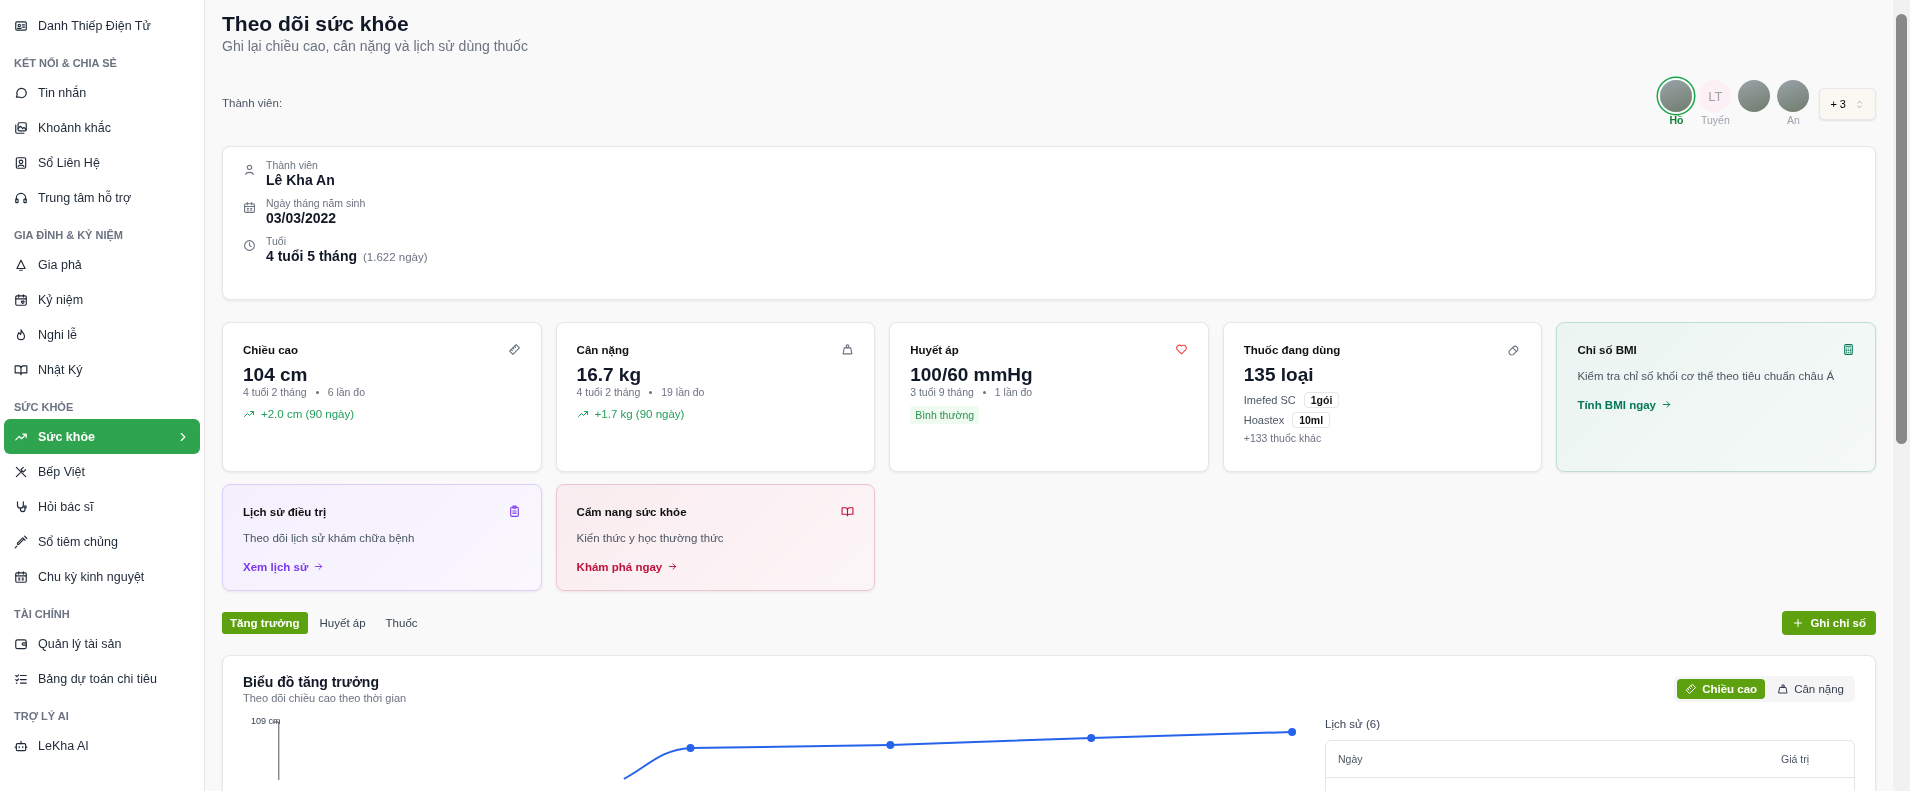  I want to click on card-link: Tính BMI ngay, so click(1624, 404).